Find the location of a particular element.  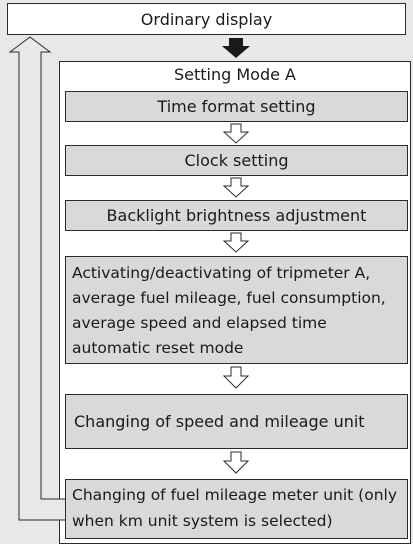

ordinary-display-label: Ordinary display is located at coordinates (206, 19).